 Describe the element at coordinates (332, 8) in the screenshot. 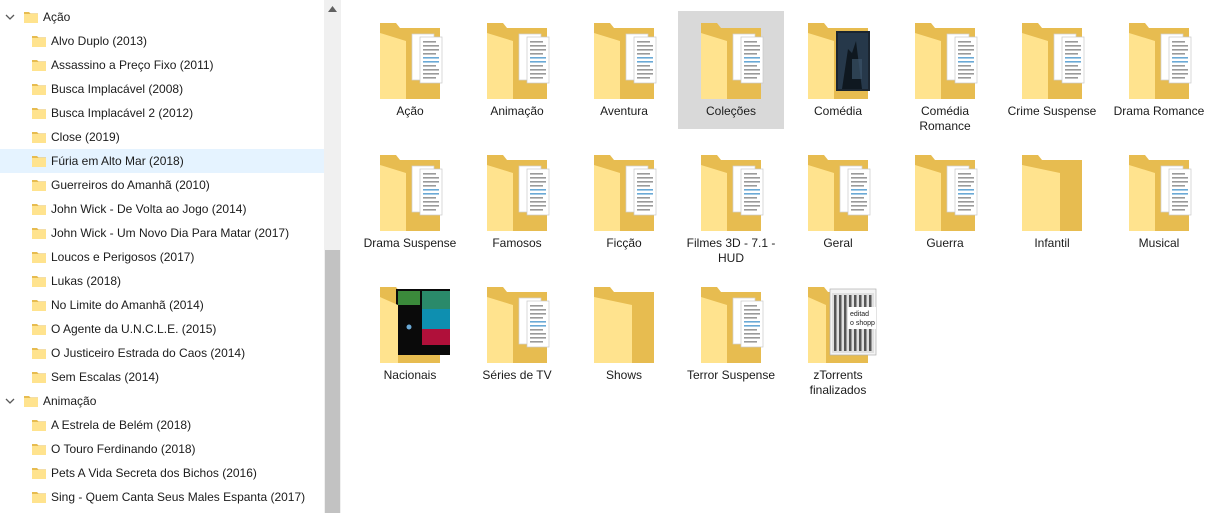

I see `scroll-up-arrow-icon` at that location.